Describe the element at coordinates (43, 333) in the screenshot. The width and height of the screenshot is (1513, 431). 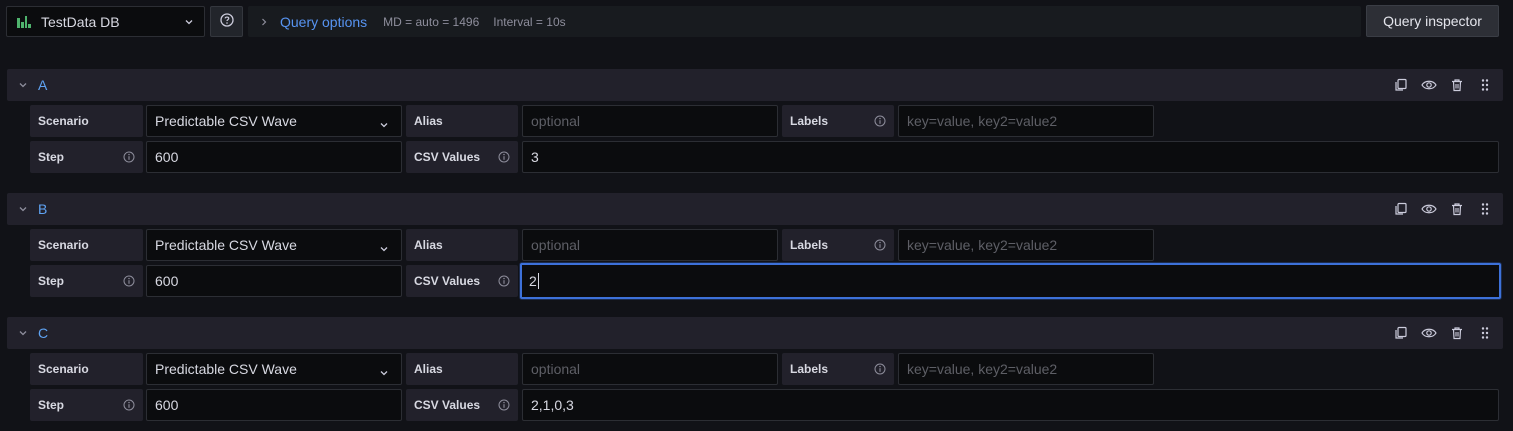
I see `query-name: C` at that location.